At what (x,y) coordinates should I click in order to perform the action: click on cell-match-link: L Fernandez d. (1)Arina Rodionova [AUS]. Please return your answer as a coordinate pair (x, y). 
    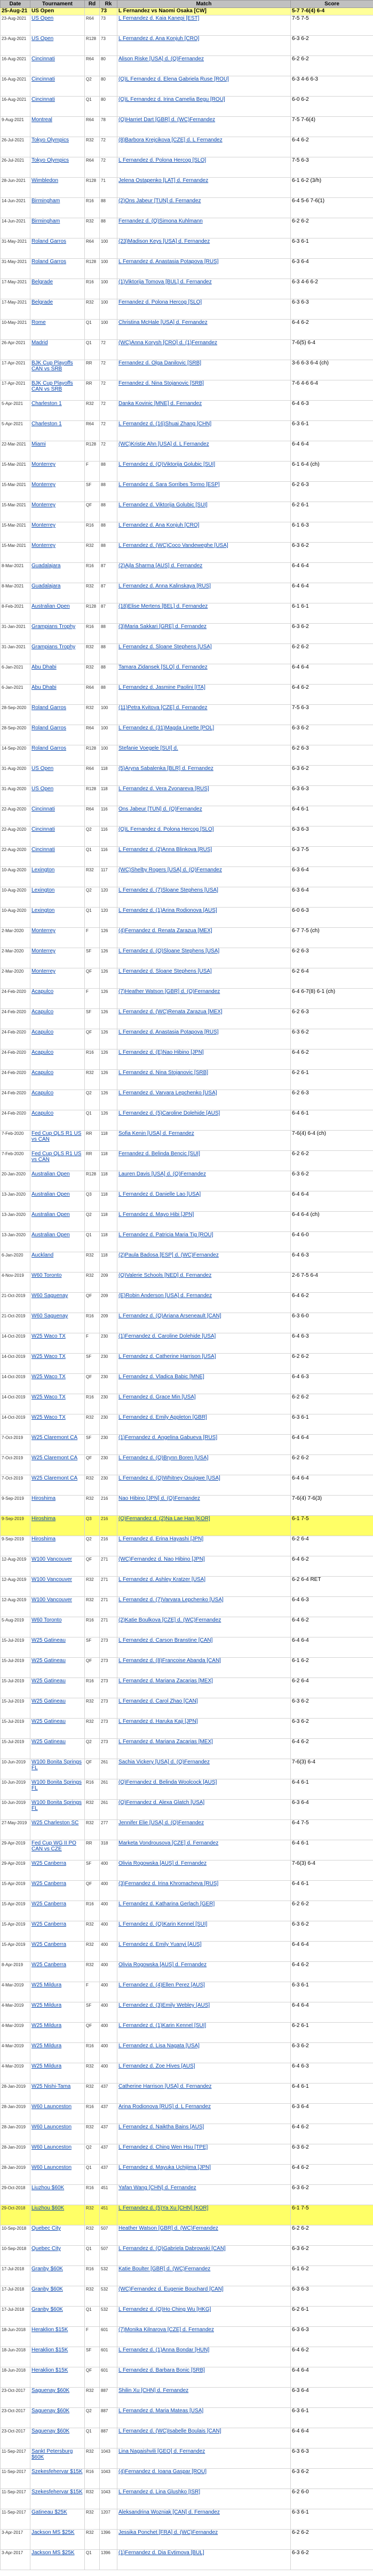
    Looking at the image, I should click on (167, 911).